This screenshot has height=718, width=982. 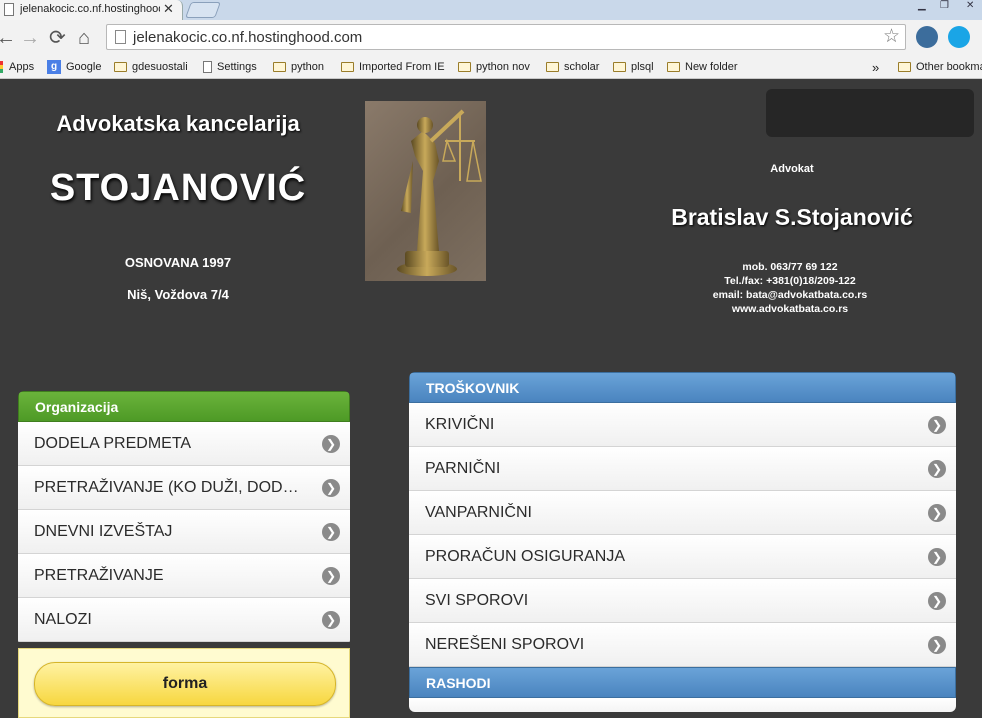 I want to click on extension-icon, so click(x=927, y=37).